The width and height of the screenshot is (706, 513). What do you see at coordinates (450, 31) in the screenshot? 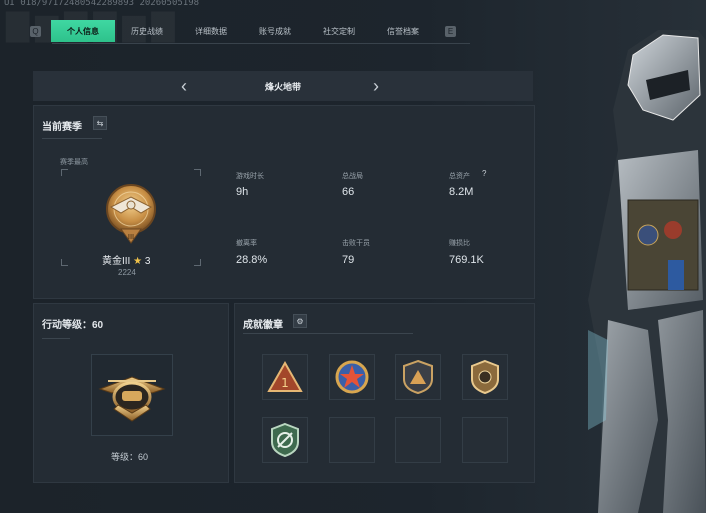
I see `tab-next-key: E` at bounding box center [450, 31].